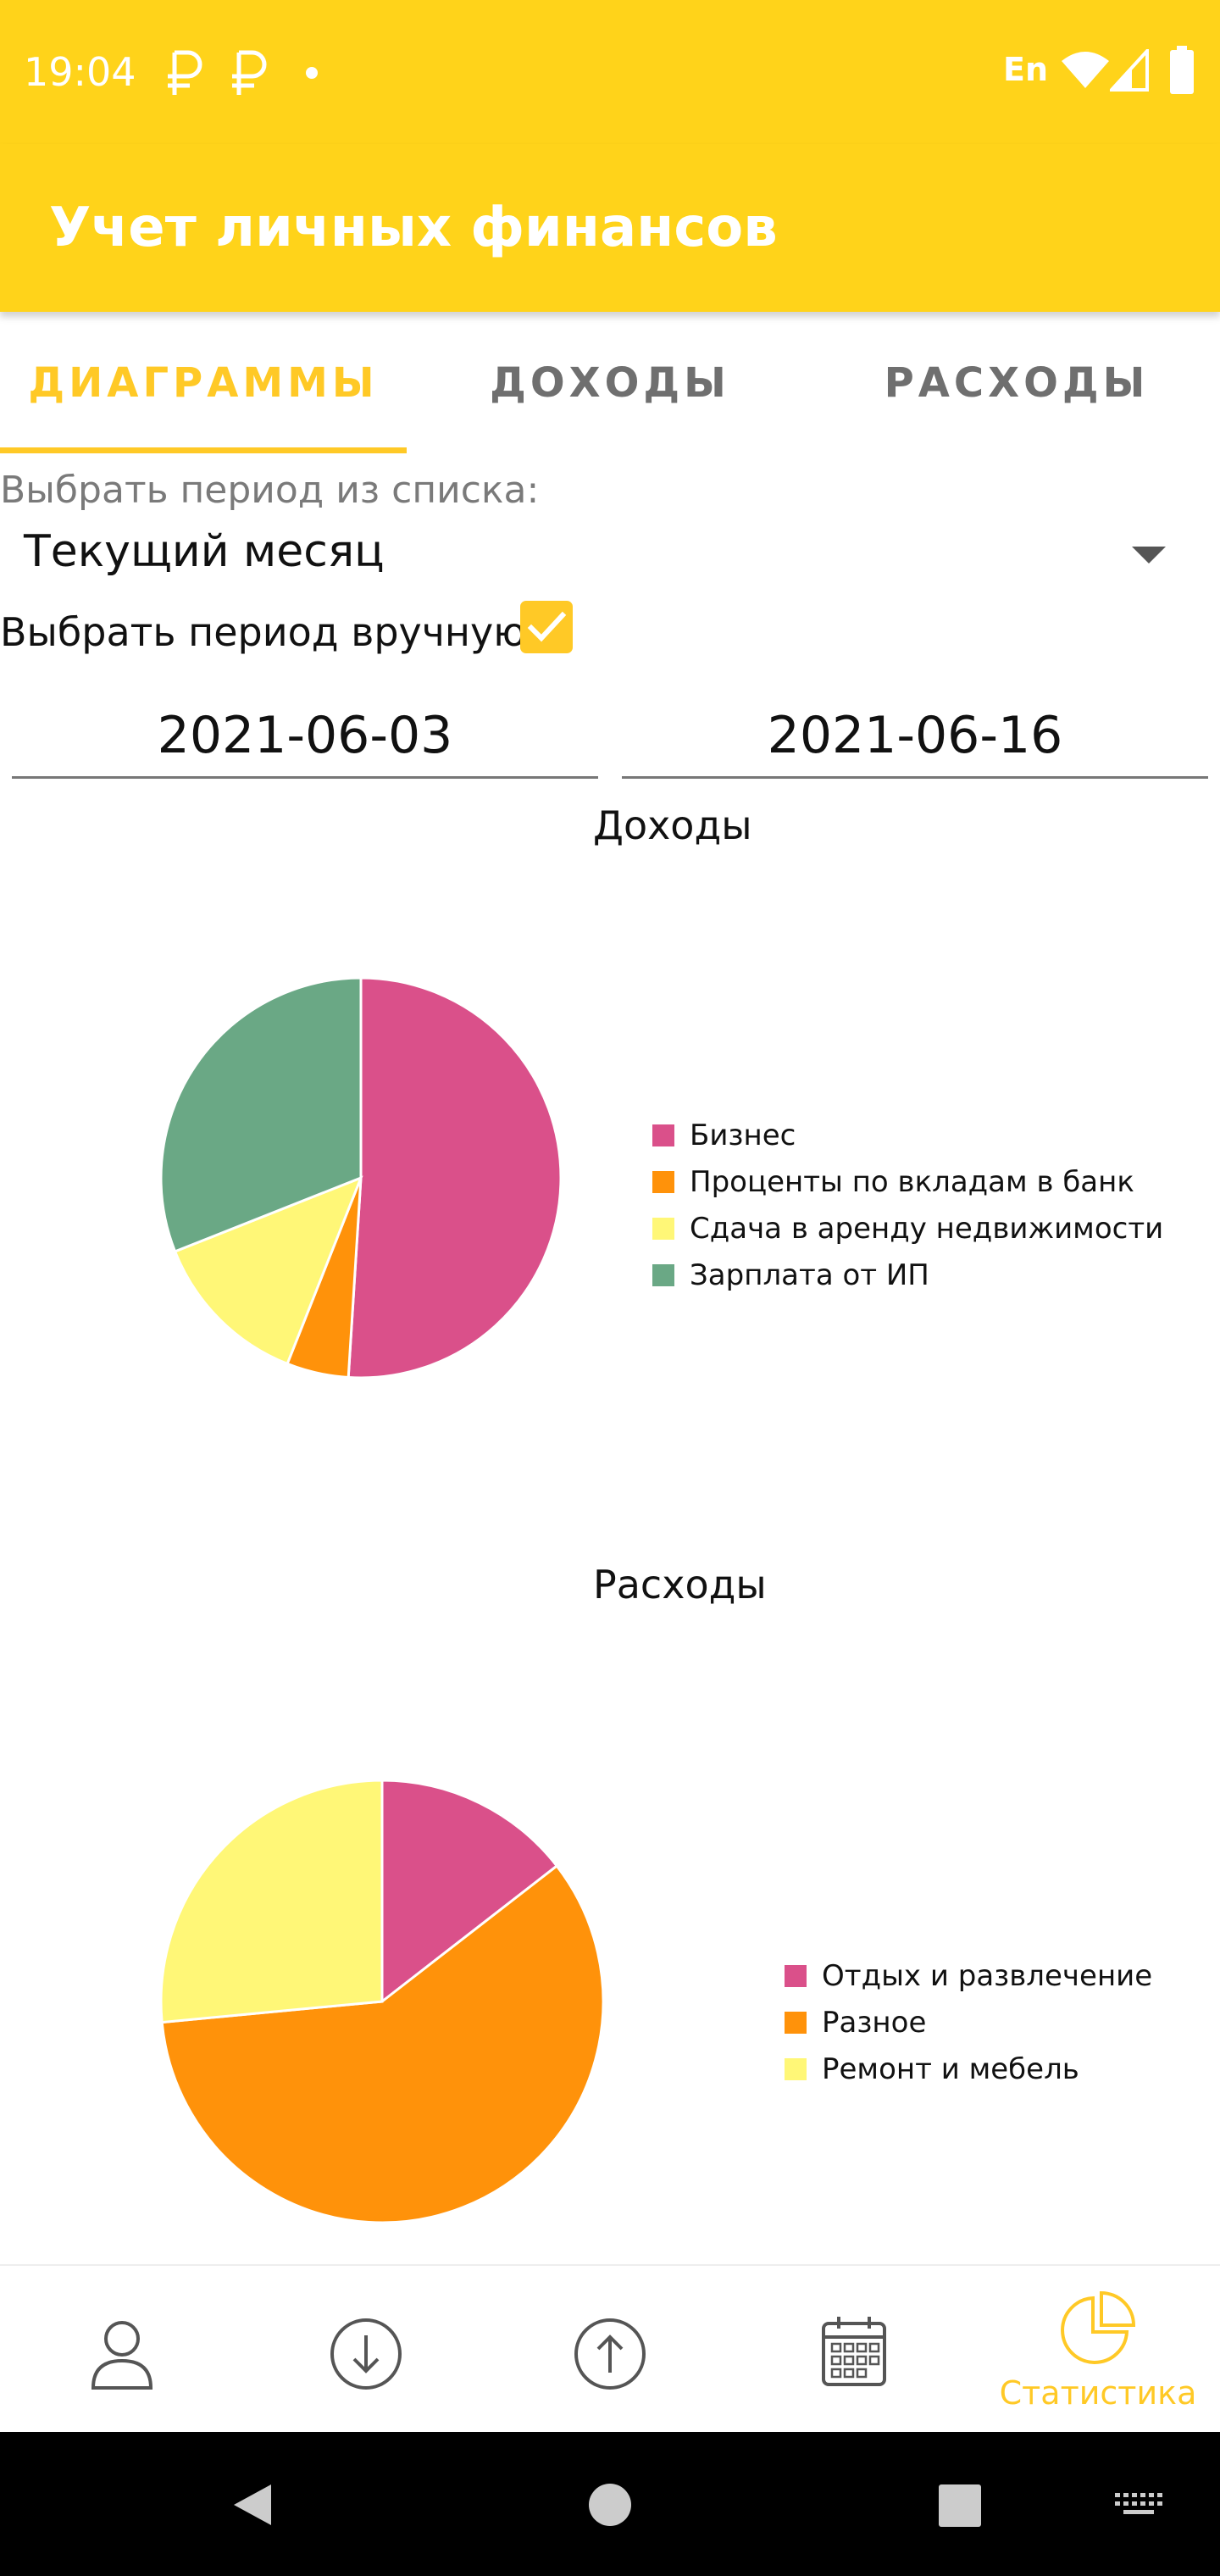  I want to click on app-title: Учет личных финансов, so click(413, 228).